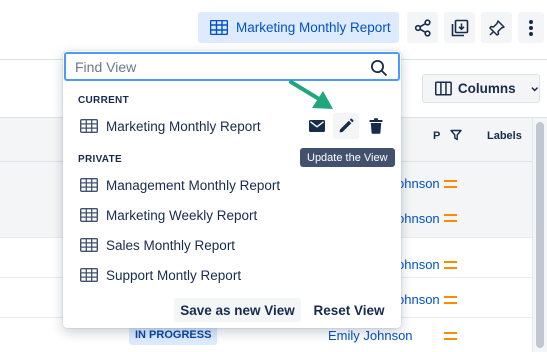  I want to click on share-button, so click(422, 27).